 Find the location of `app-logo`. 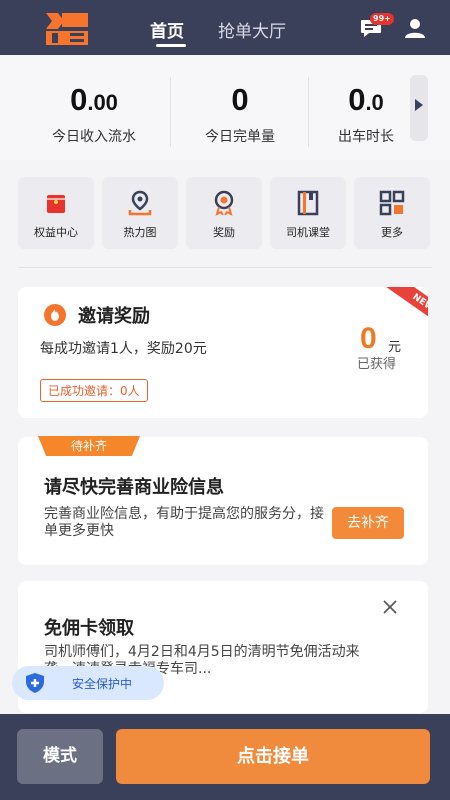

app-logo is located at coordinates (67, 29).